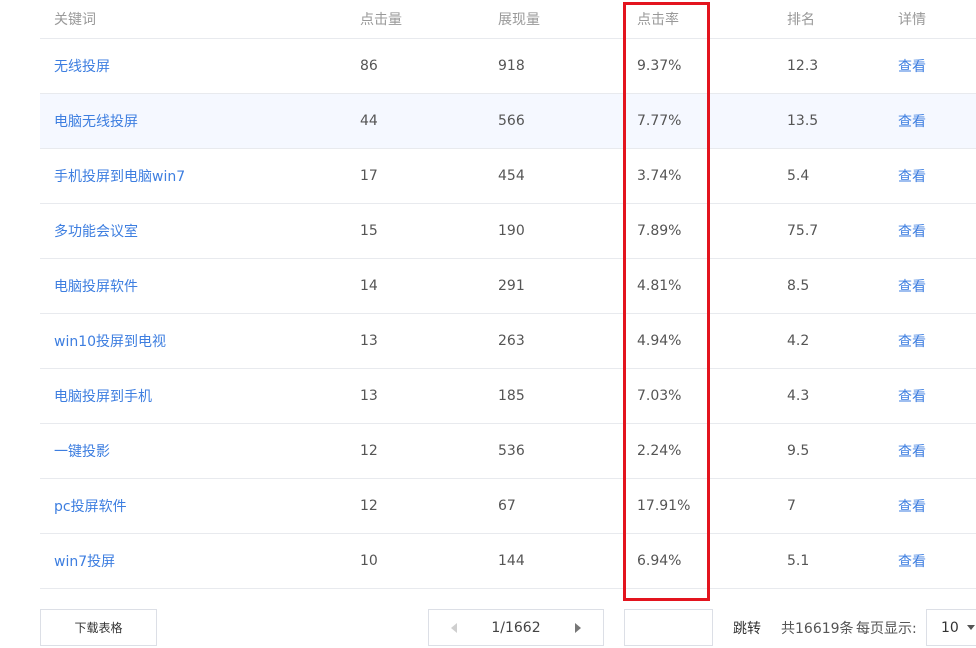  I want to click on rank-cell: 12.3, so click(803, 66).